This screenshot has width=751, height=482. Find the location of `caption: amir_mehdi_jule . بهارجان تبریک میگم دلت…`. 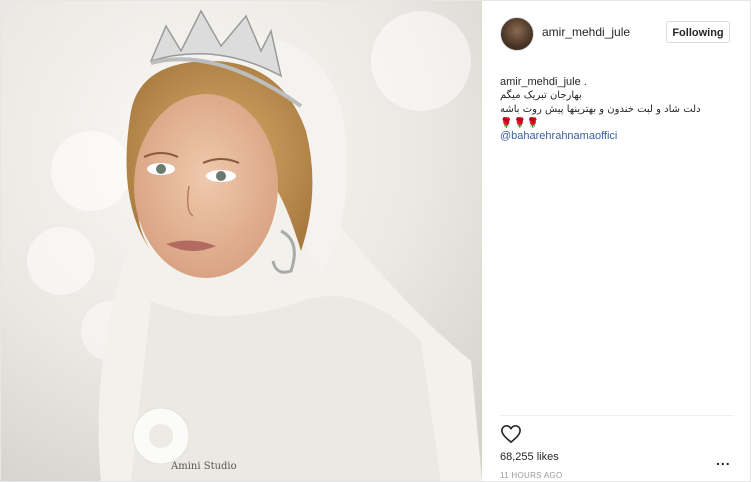

caption: amir_mehdi_jule . بهارجان تبریک میگم دلت… is located at coordinates (618, 109).